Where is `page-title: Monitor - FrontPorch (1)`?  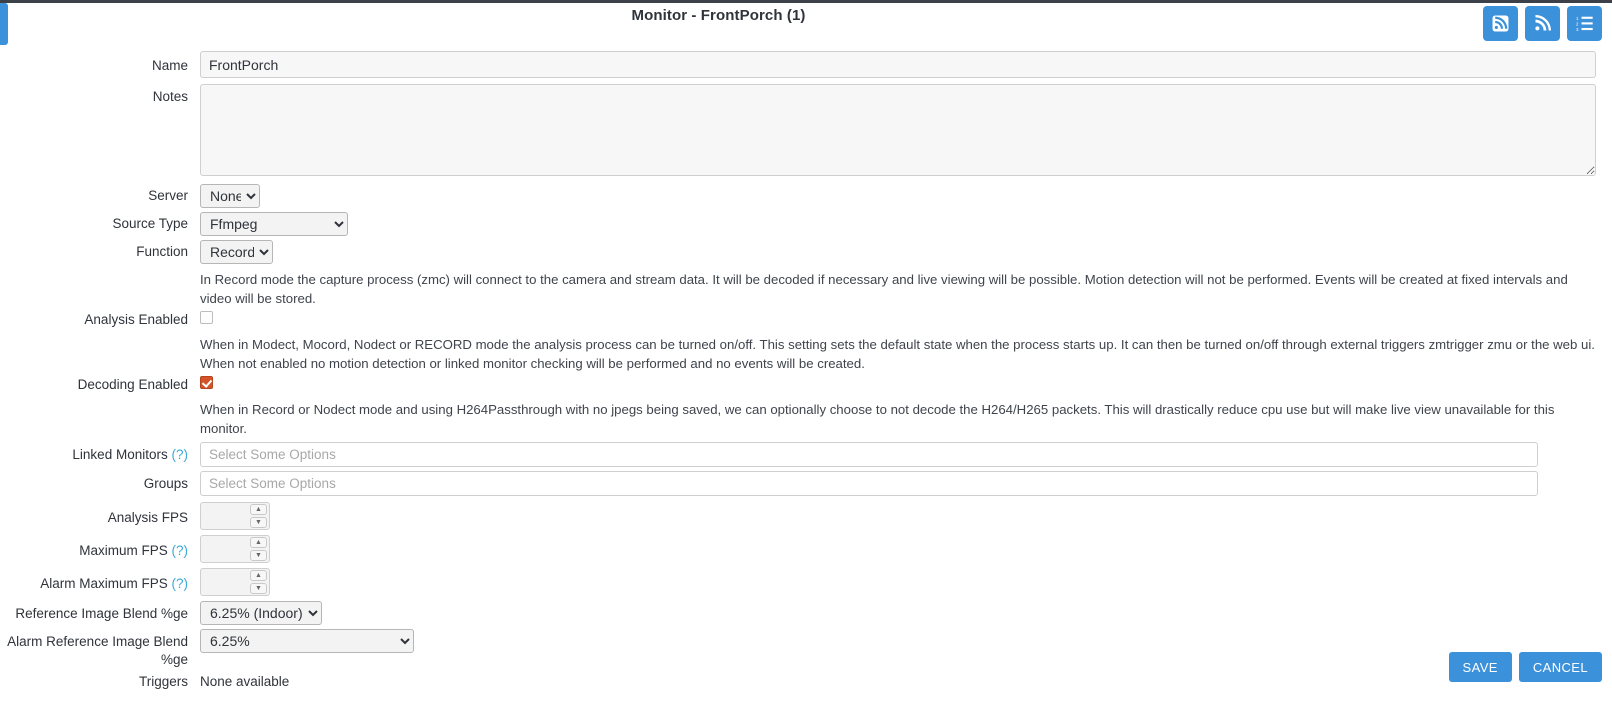
page-title: Monitor - FrontPorch (1) is located at coordinates (718, 15).